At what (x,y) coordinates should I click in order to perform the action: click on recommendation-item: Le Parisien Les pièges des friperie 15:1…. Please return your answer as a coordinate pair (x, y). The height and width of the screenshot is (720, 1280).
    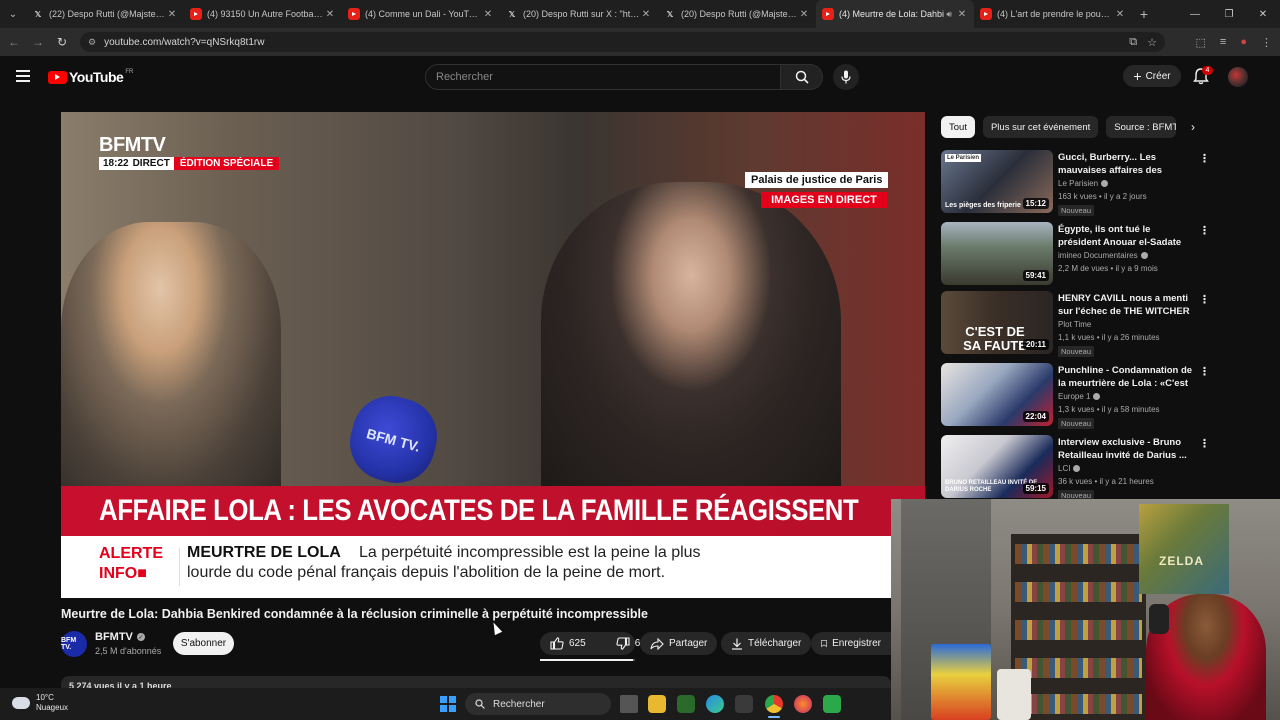
    Looking at the image, I should click on (1076, 183).